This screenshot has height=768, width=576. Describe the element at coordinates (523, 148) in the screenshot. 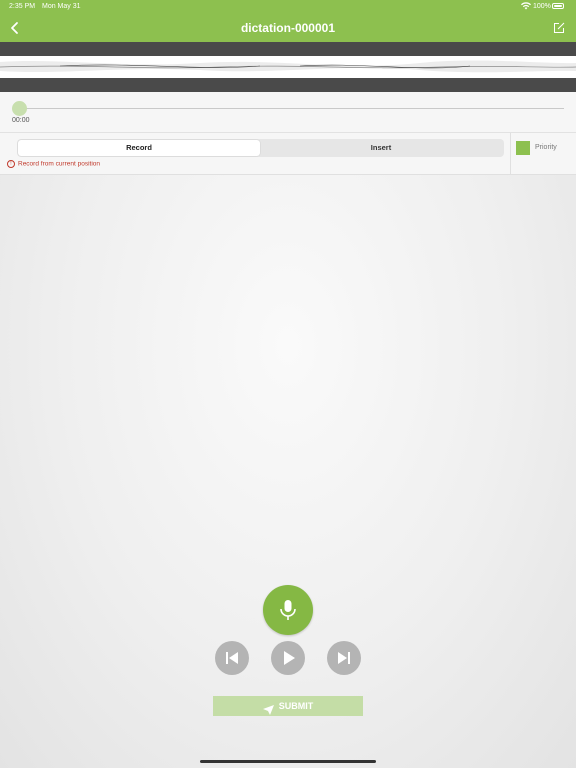

I see `priority-checkbox` at that location.